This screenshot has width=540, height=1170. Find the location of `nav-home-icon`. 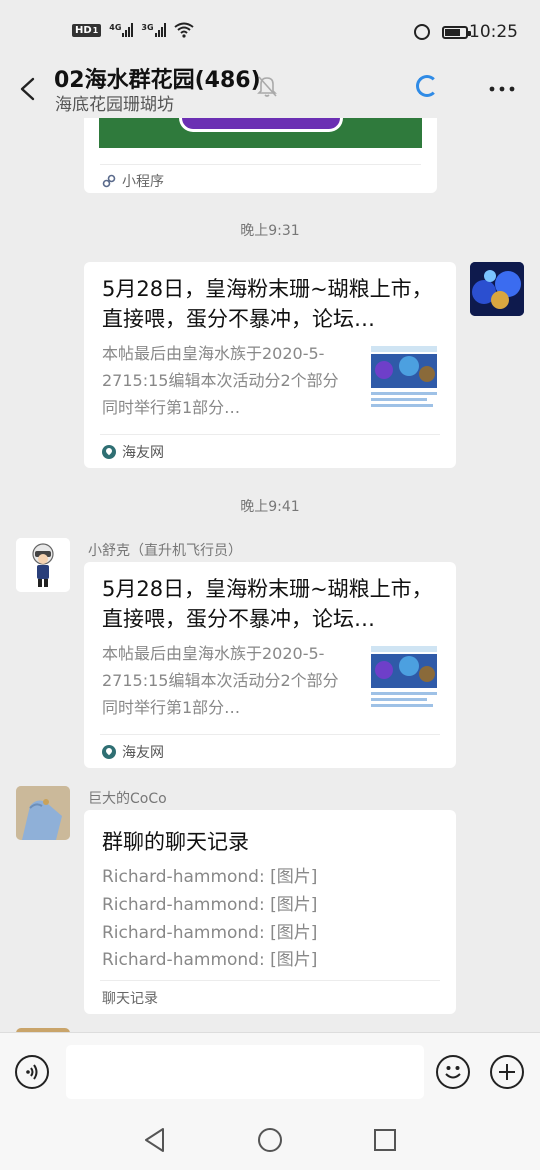

nav-home-icon is located at coordinates (270, 1140).